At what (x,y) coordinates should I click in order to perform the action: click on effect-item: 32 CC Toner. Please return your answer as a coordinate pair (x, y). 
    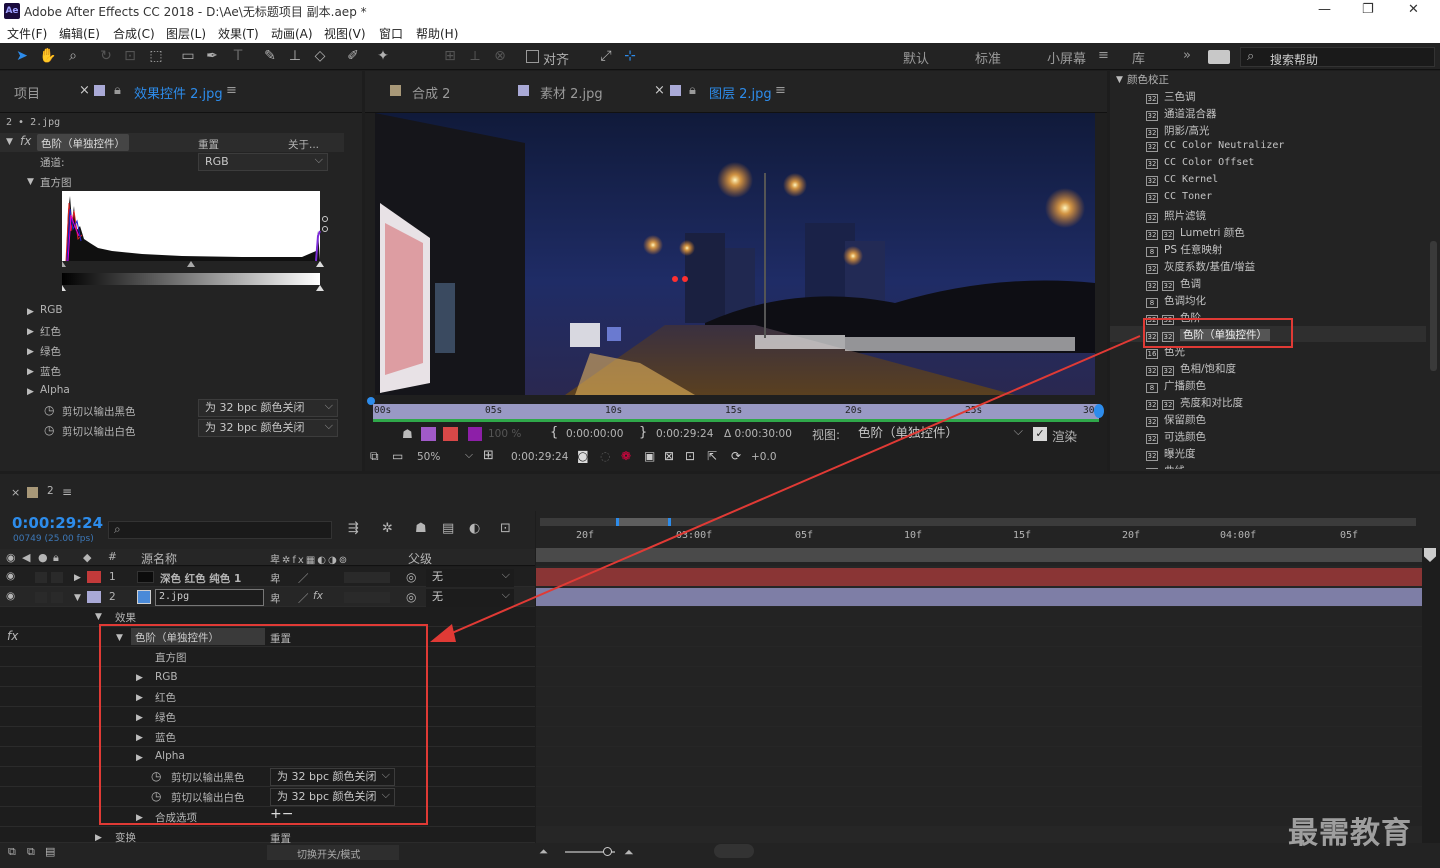
    Looking at the image, I should click on (1179, 197).